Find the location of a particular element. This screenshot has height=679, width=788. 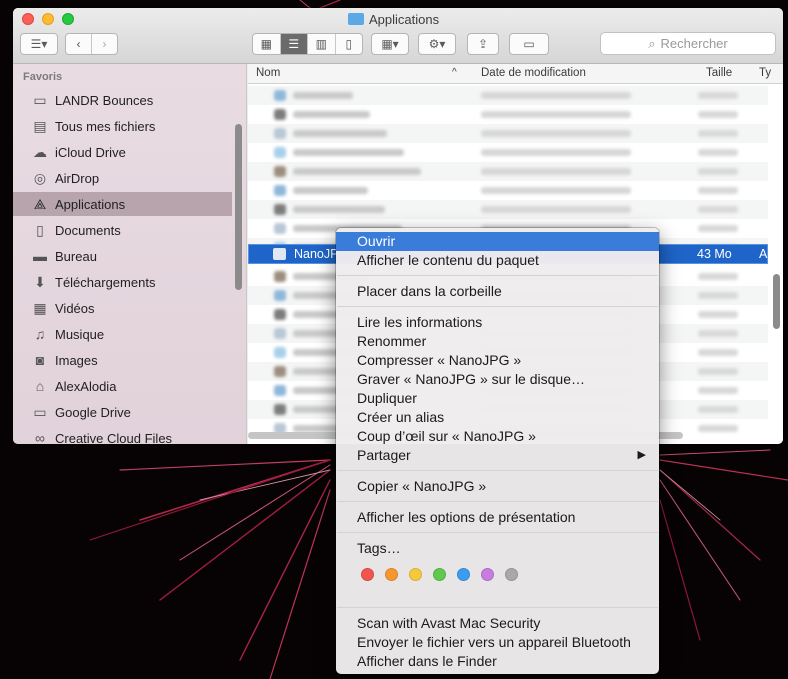

column-view-button: ▥ is located at coordinates (322, 44).